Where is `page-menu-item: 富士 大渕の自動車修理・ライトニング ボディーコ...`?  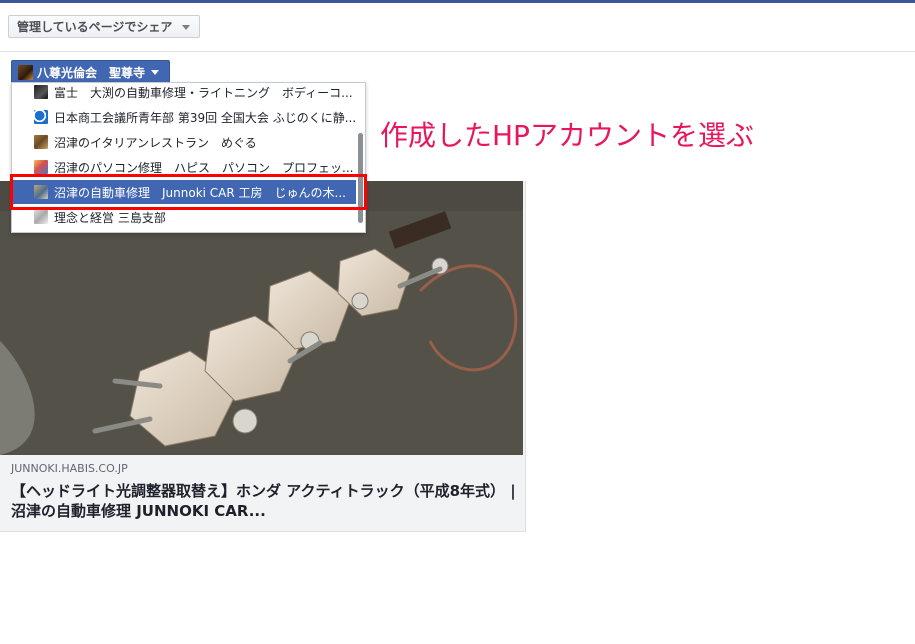
page-menu-item: 富士 大渕の自動車修理・ライトニング ボディーコ... is located at coordinates (184, 93).